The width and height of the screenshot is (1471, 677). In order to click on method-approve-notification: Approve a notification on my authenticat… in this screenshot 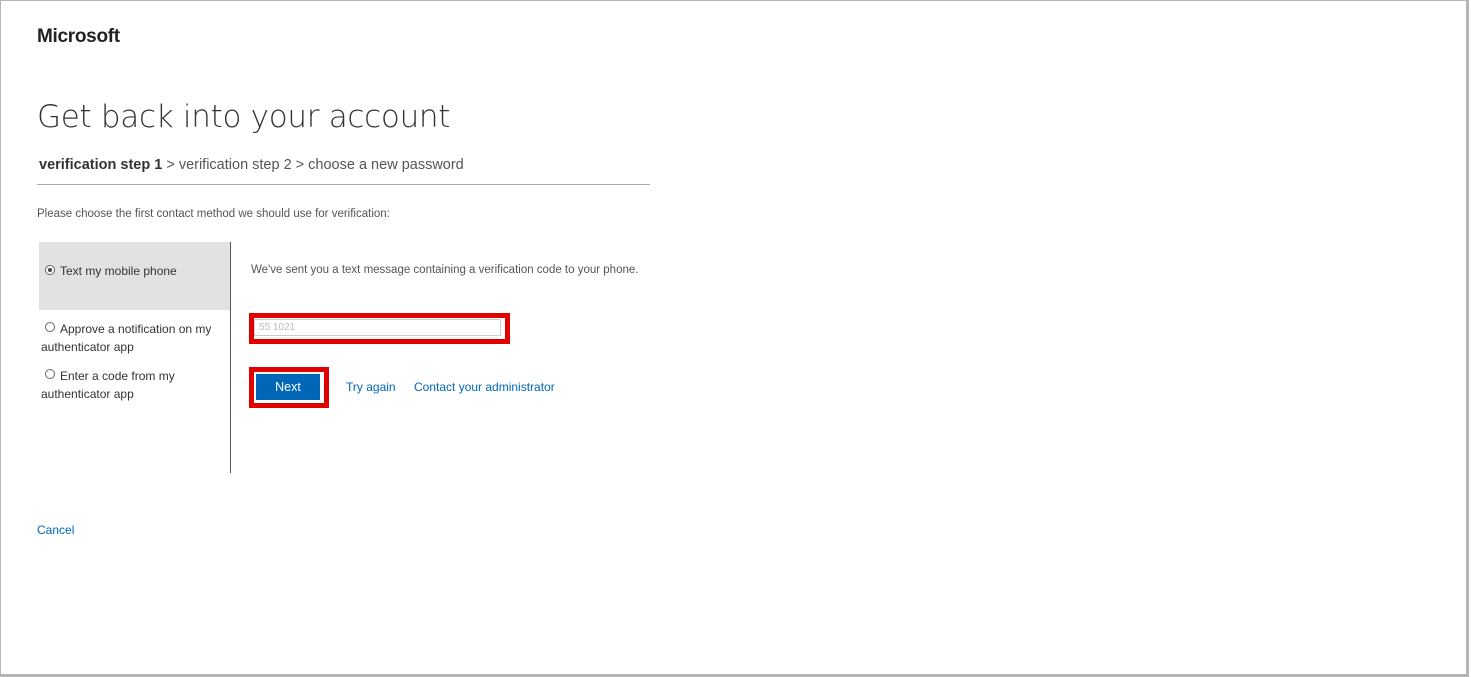, I will do `click(134, 338)`.